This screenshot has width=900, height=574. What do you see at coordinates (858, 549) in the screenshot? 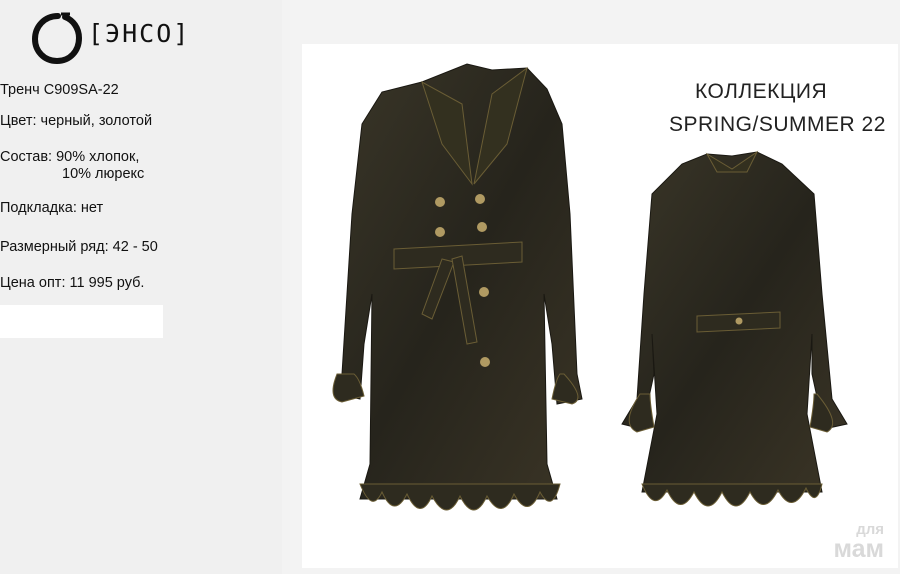
I see `watermark-line2: мам` at bounding box center [858, 549].